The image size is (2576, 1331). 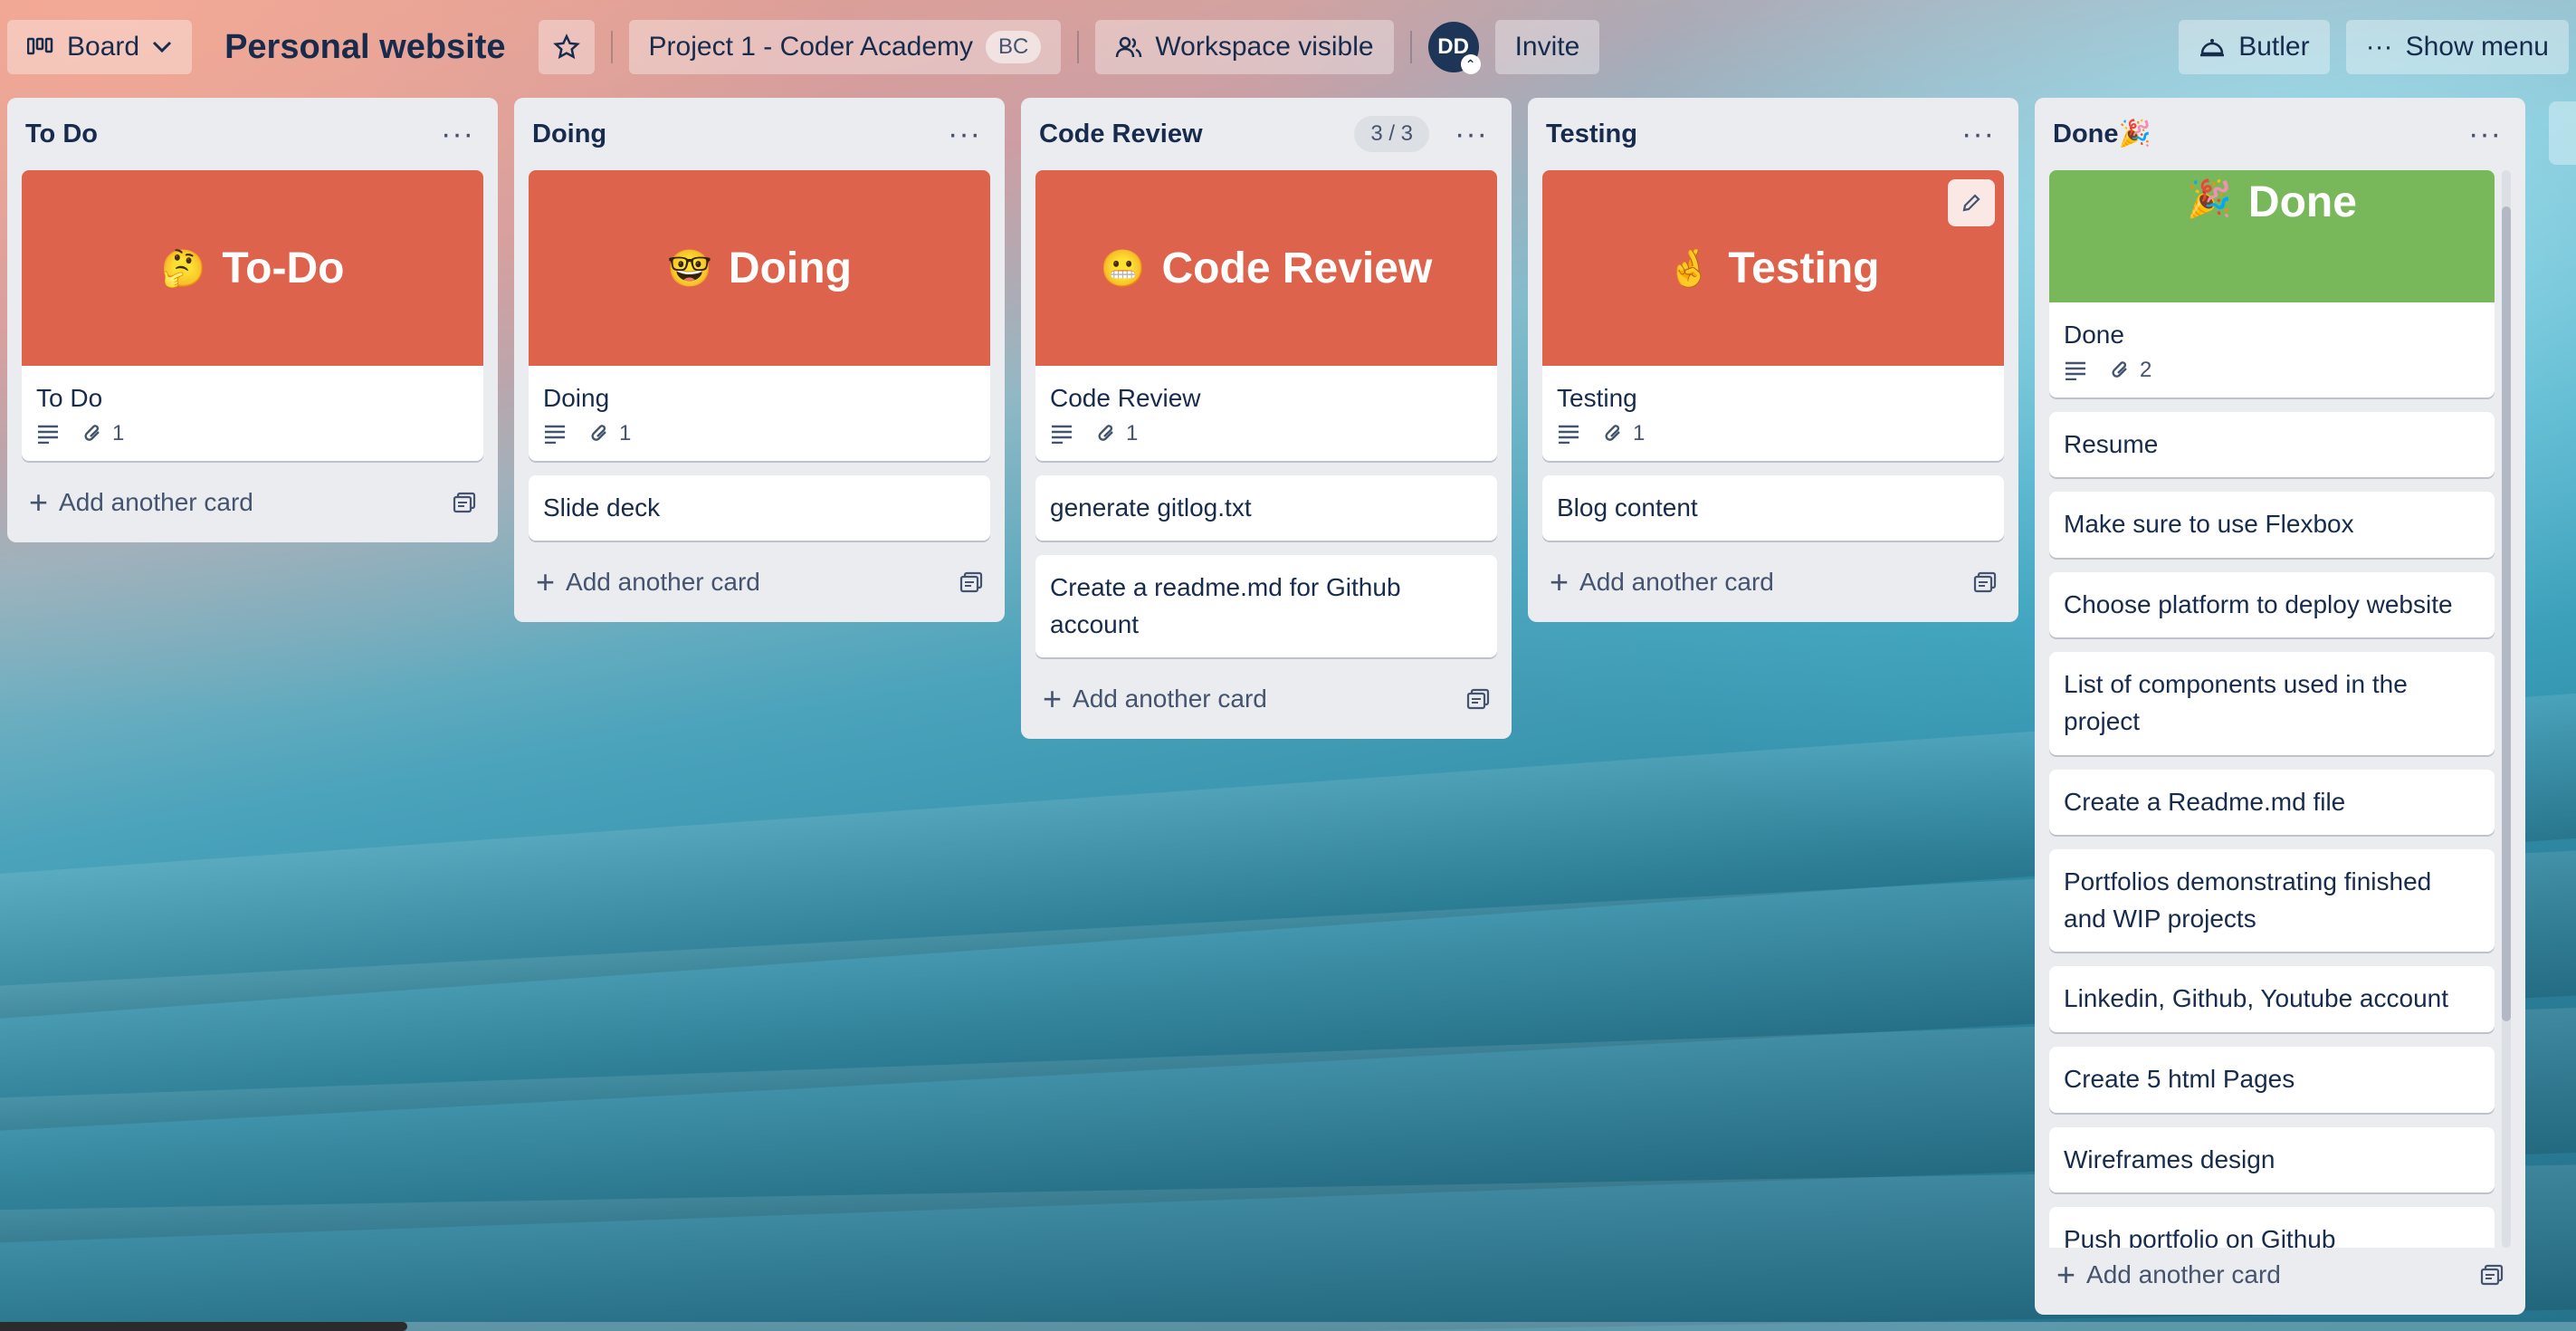 I want to click on list-item: Create 5 html Pages, so click(x=2272, y=1079).